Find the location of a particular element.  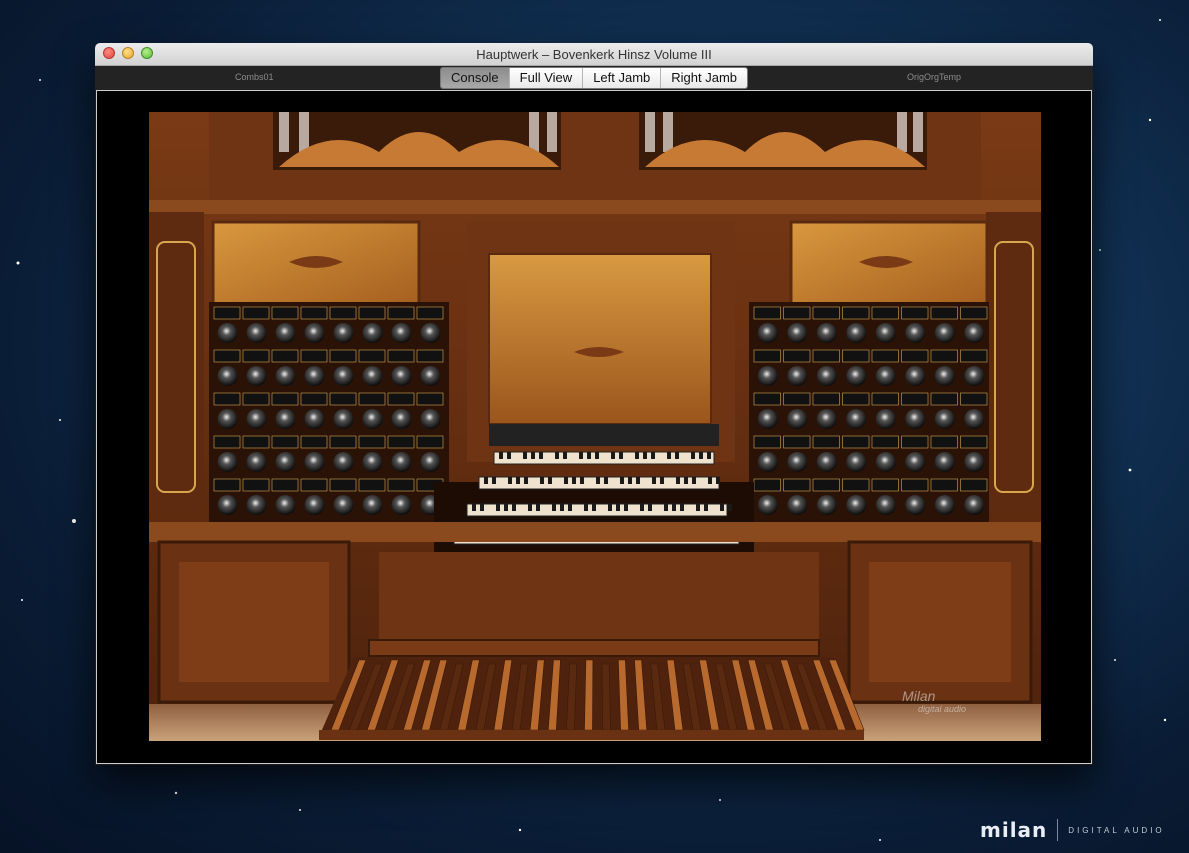

minimize-button is located at coordinates (128, 53).